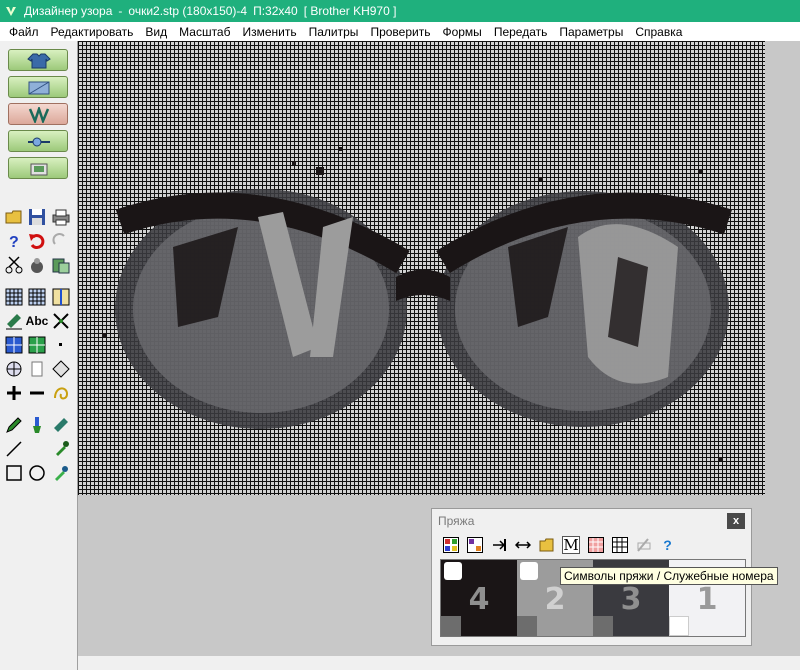 The width and height of the screenshot is (800, 670). What do you see at coordinates (61, 473) in the screenshot?
I see `dropper-tool` at bounding box center [61, 473].